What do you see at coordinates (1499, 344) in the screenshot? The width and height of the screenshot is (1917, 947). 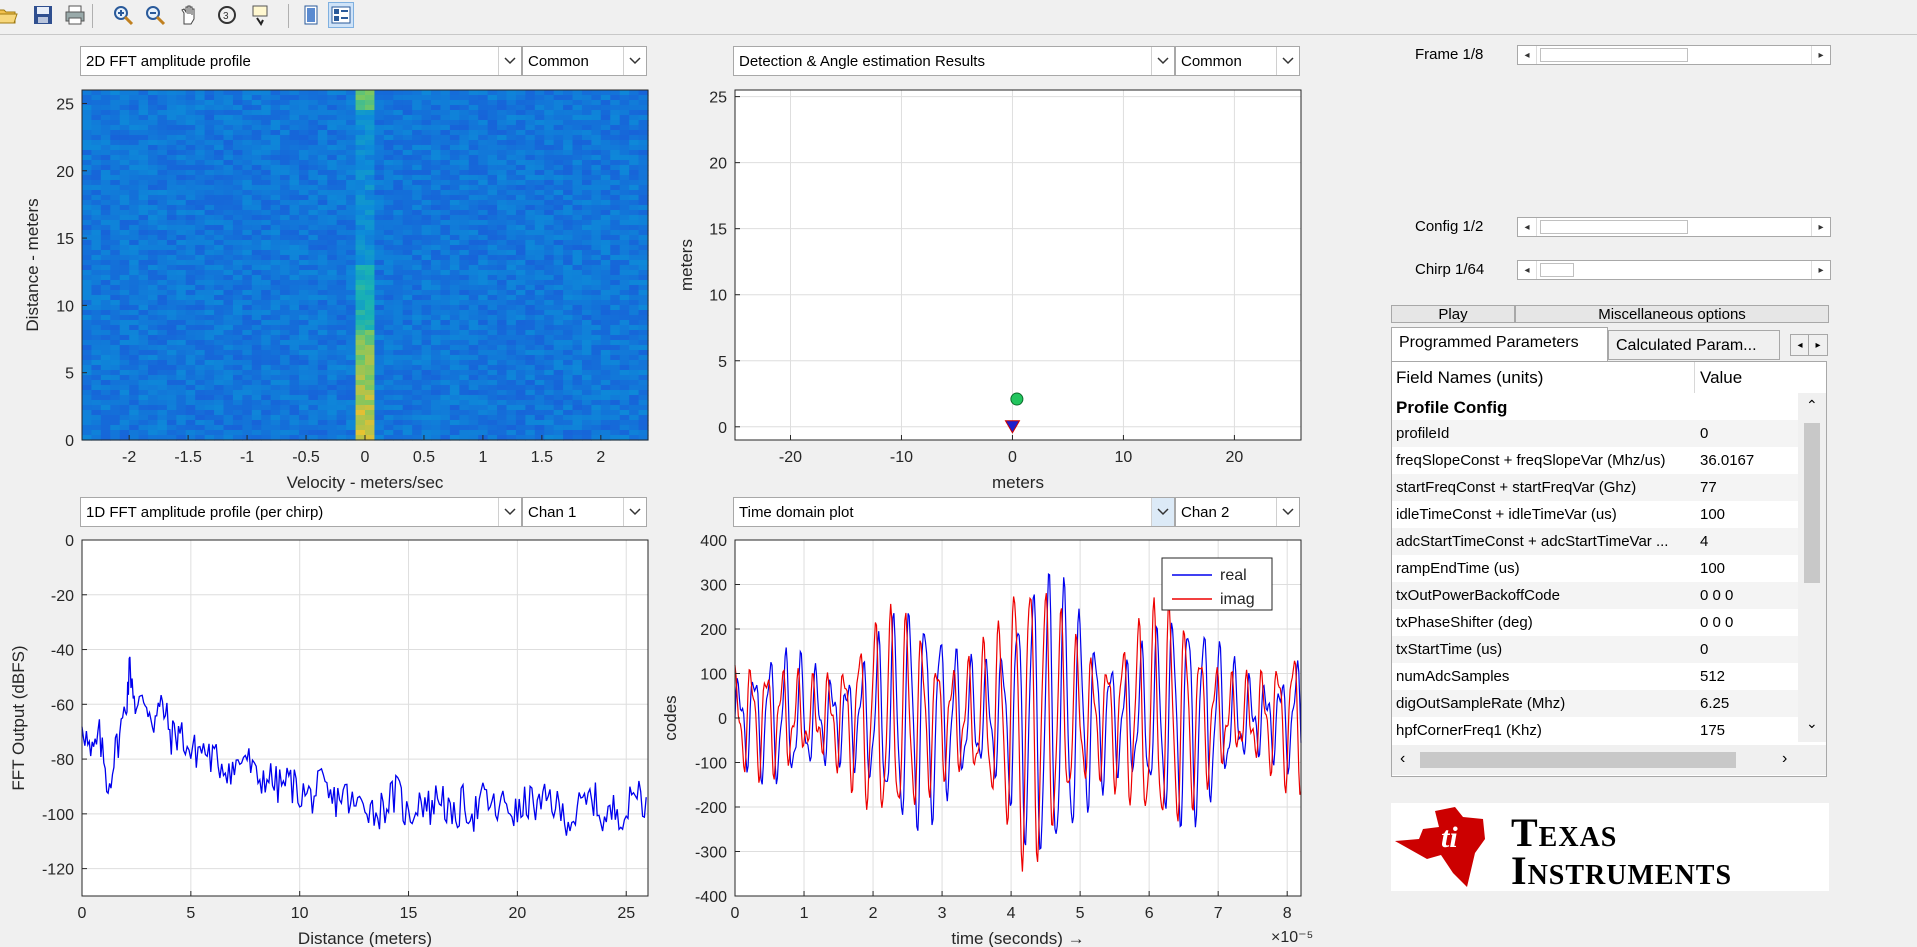 I see `tab-programmed-parameters: Programmed Parameters` at bounding box center [1499, 344].